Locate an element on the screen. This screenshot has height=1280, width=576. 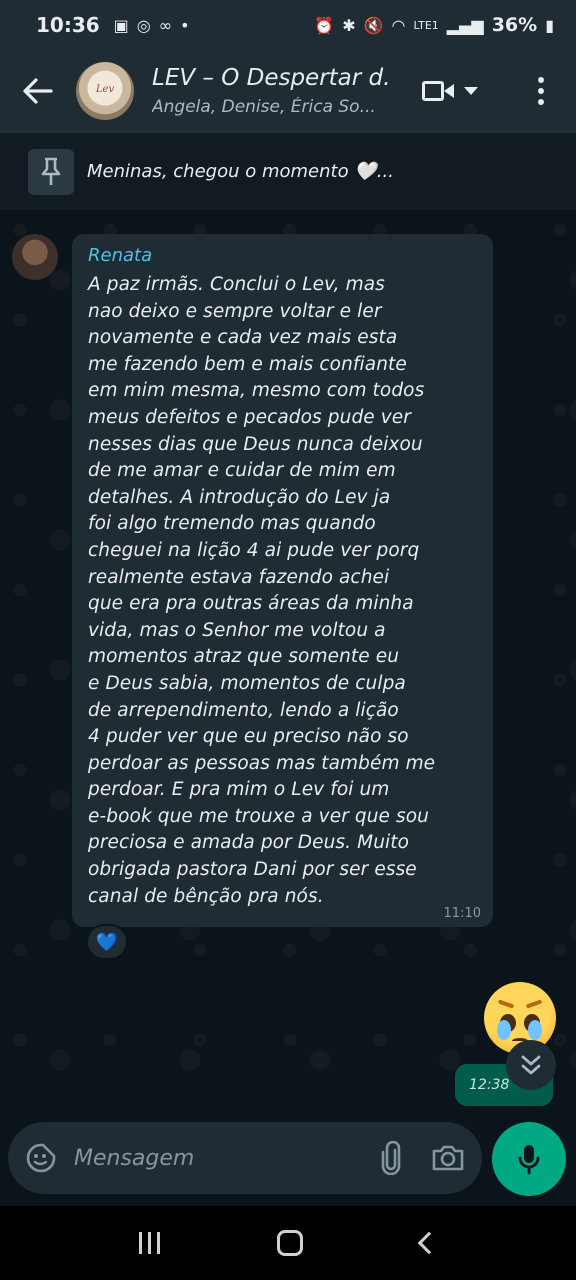
whatsapp-icon: ◎ is located at coordinates (143, 25).